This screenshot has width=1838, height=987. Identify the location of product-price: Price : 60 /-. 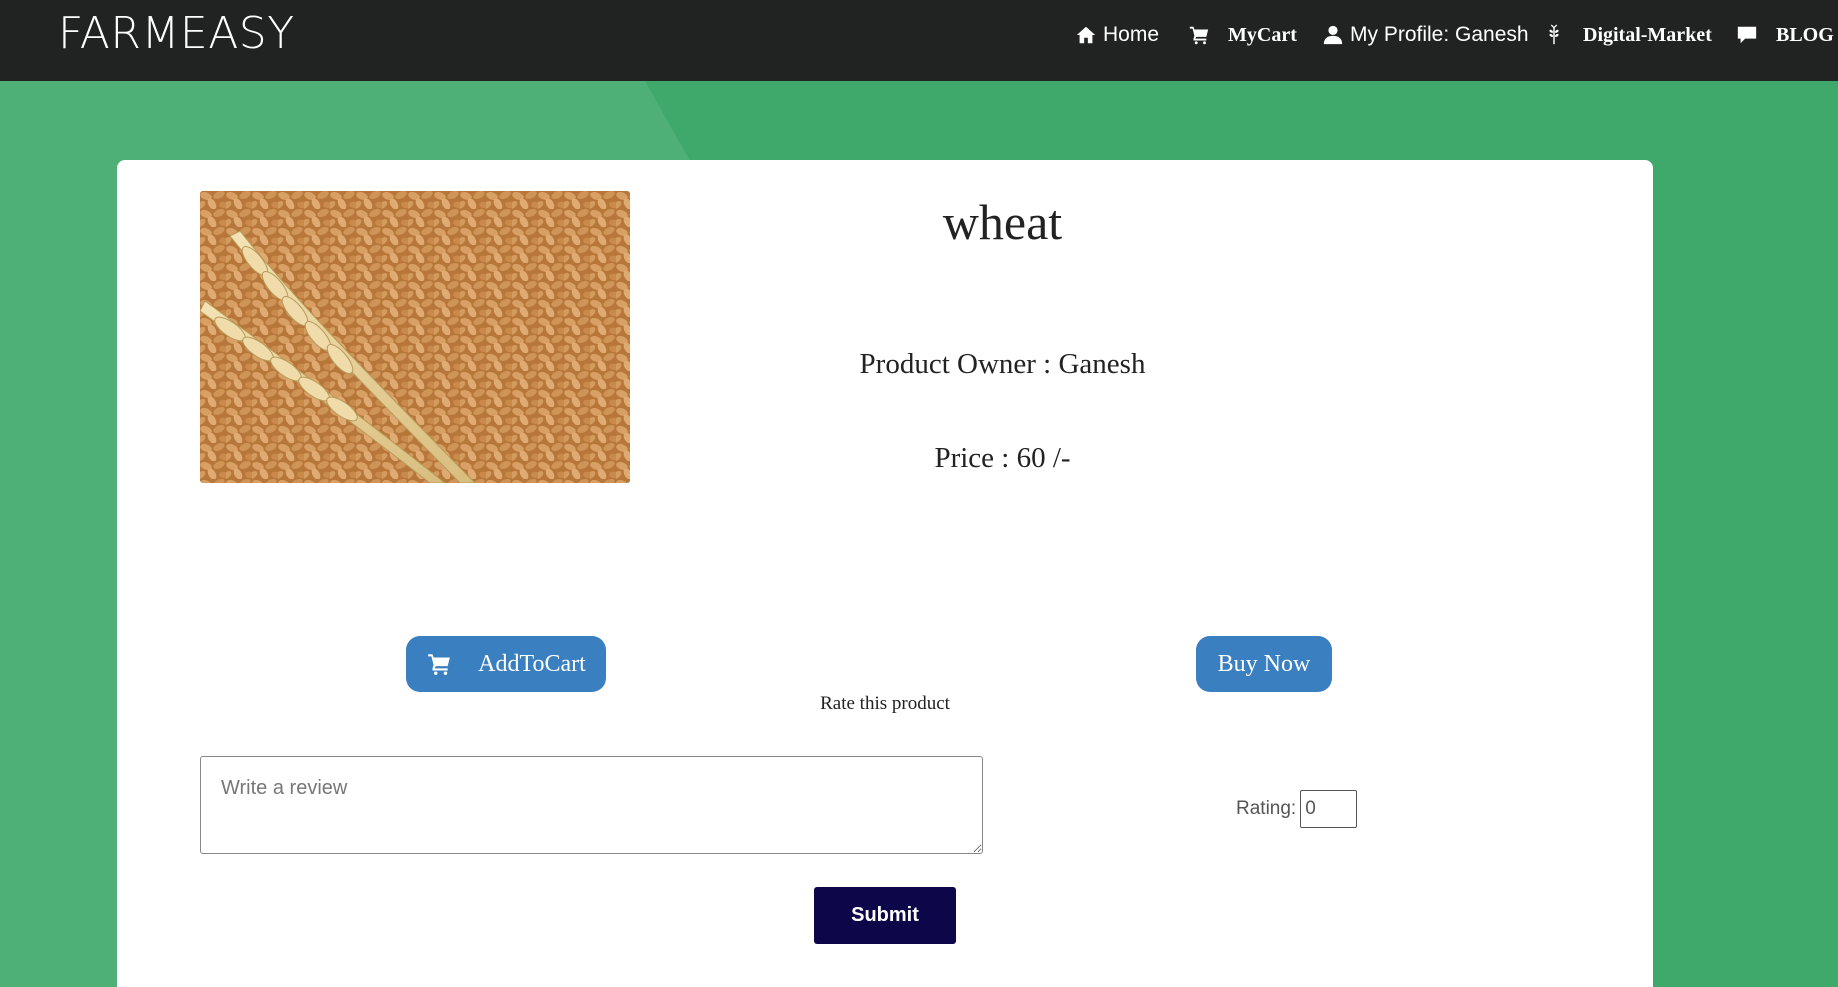
(1002, 458).